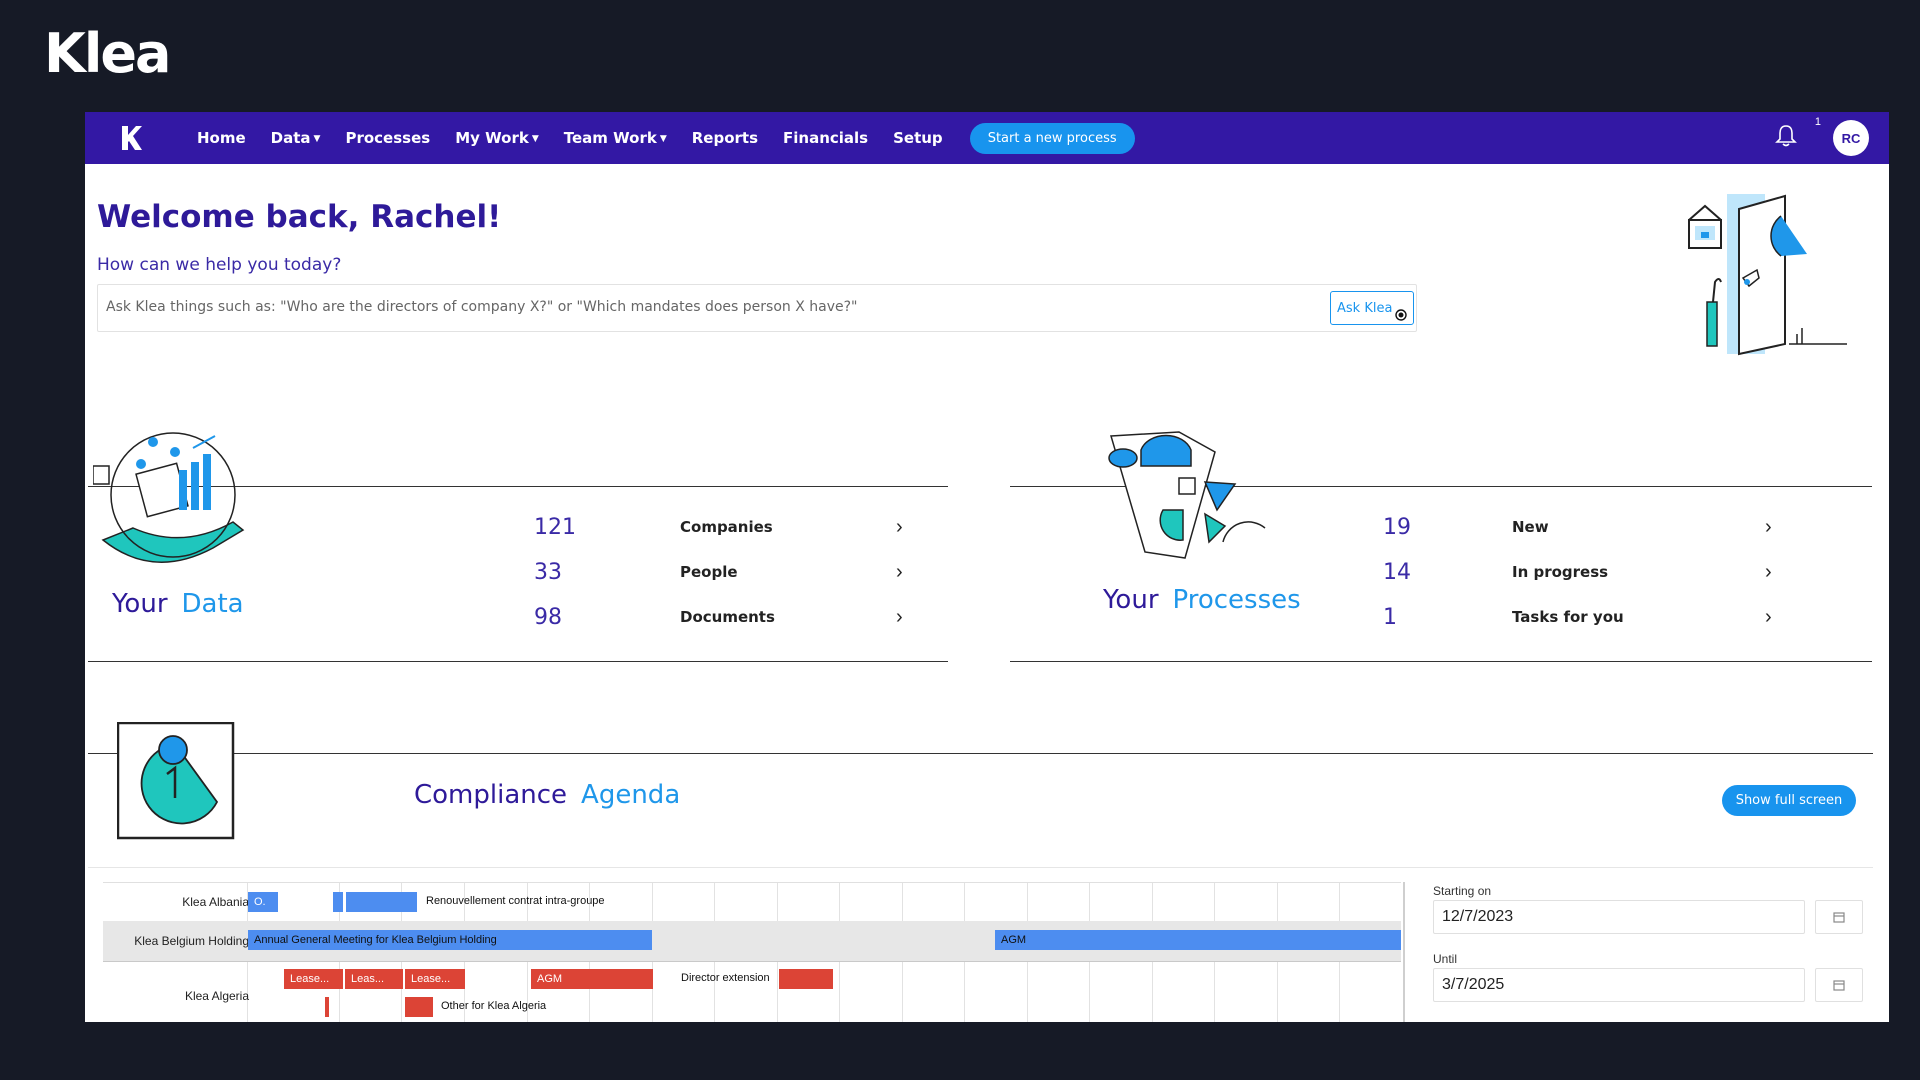 This screenshot has width=1920, height=1080. Describe the element at coordinates (1187, 495) in the screenshot. I see `your-processes-illustration` at that location.